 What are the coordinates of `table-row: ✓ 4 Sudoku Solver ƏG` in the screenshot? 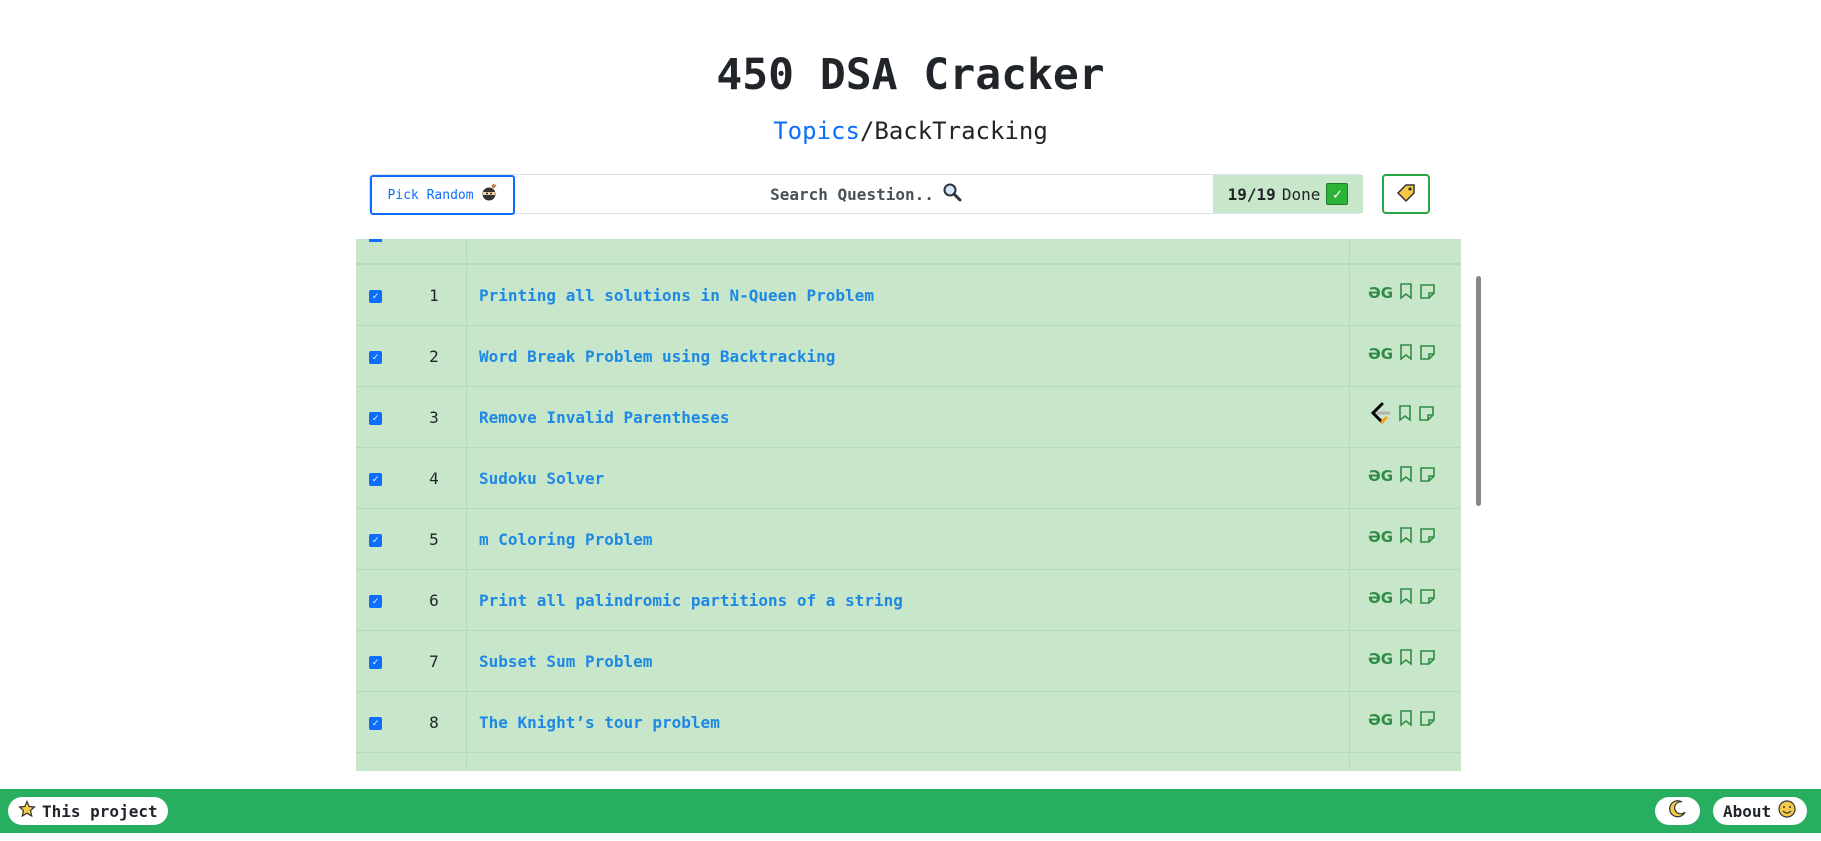 It's located at (908, 478).